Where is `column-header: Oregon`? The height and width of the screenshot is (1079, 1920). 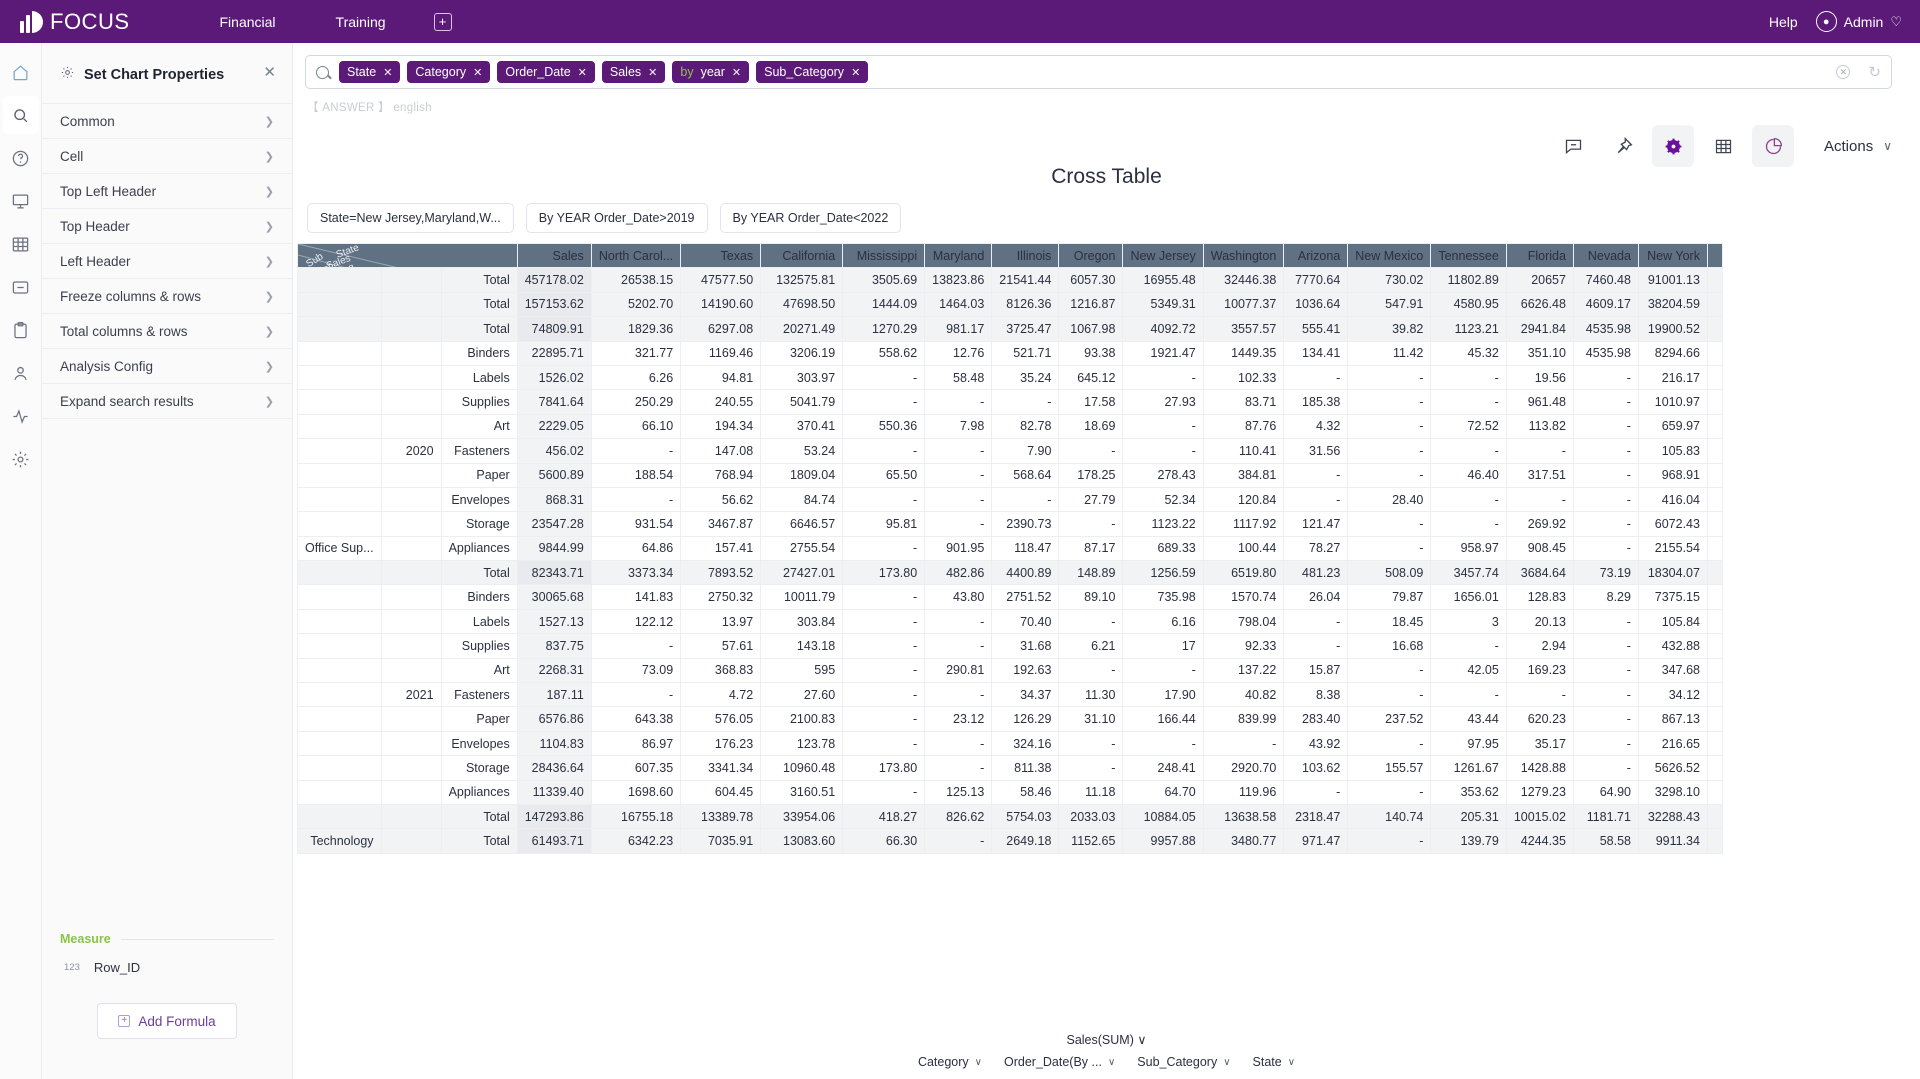
column-header: Oregon is located at coordinates (1091, 256).